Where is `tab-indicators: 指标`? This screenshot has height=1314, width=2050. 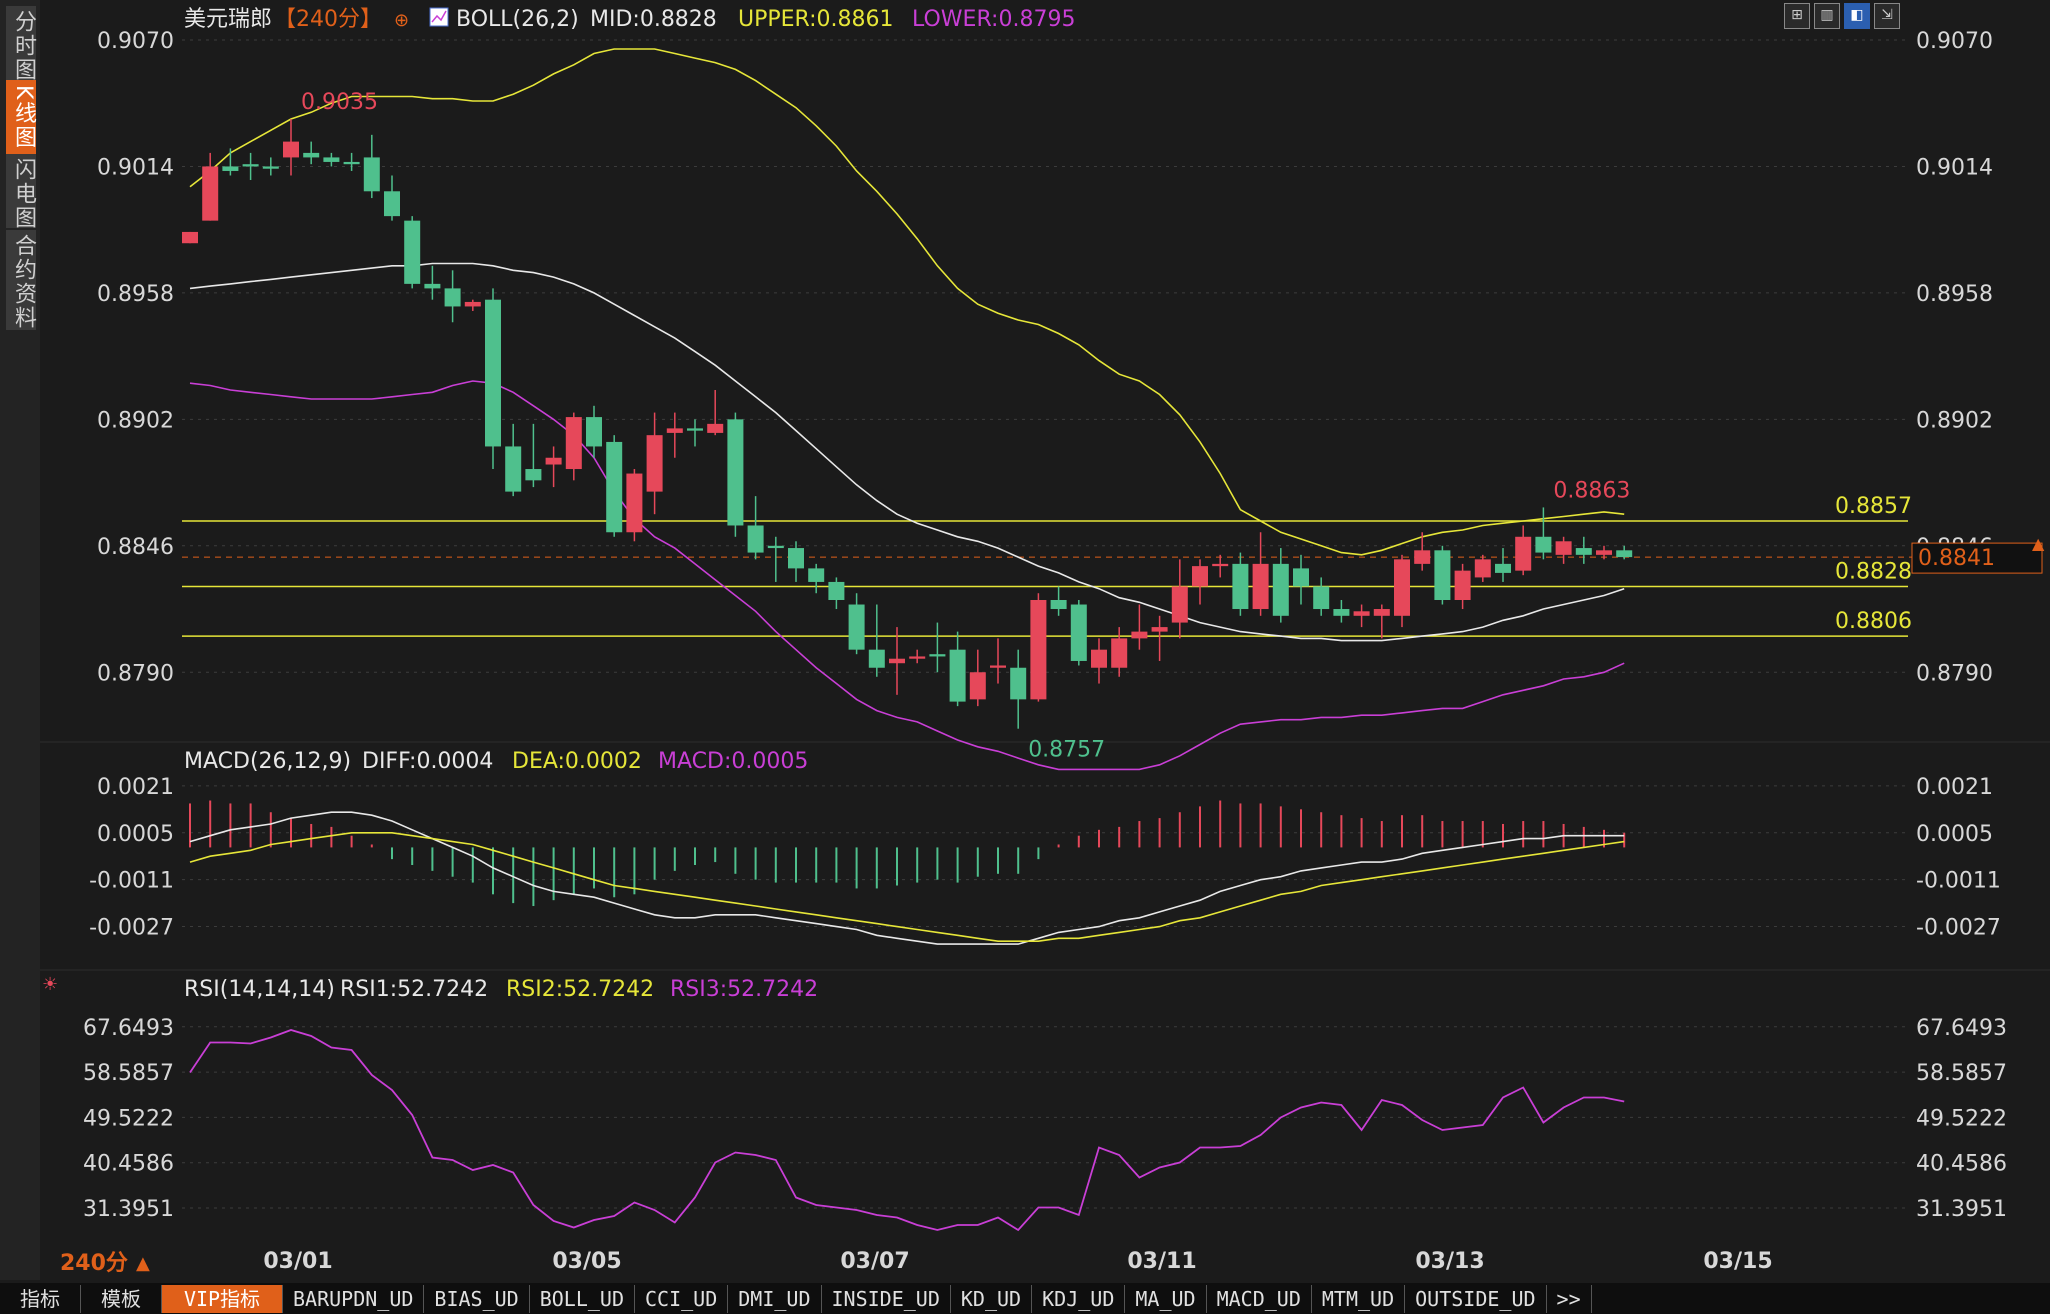
tab-indicators: 指标 is located at coordinates (40, 1298).